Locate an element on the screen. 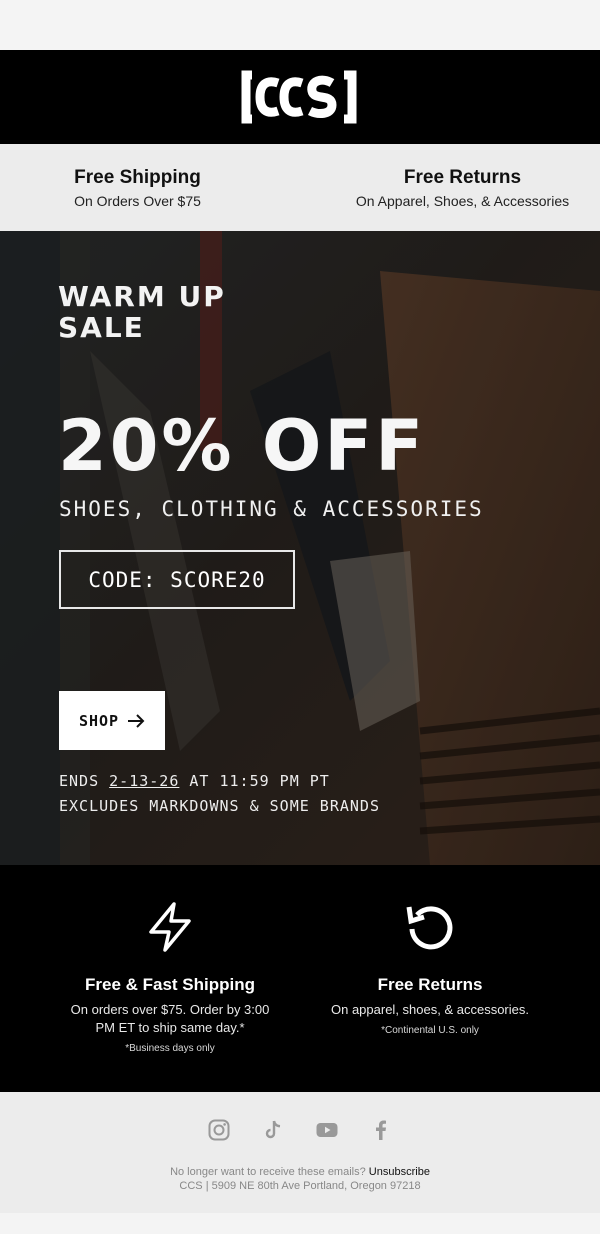 This screenshot has height=1234, width=600. discount-text: 20% OFF is located at coordinates (242, 446).